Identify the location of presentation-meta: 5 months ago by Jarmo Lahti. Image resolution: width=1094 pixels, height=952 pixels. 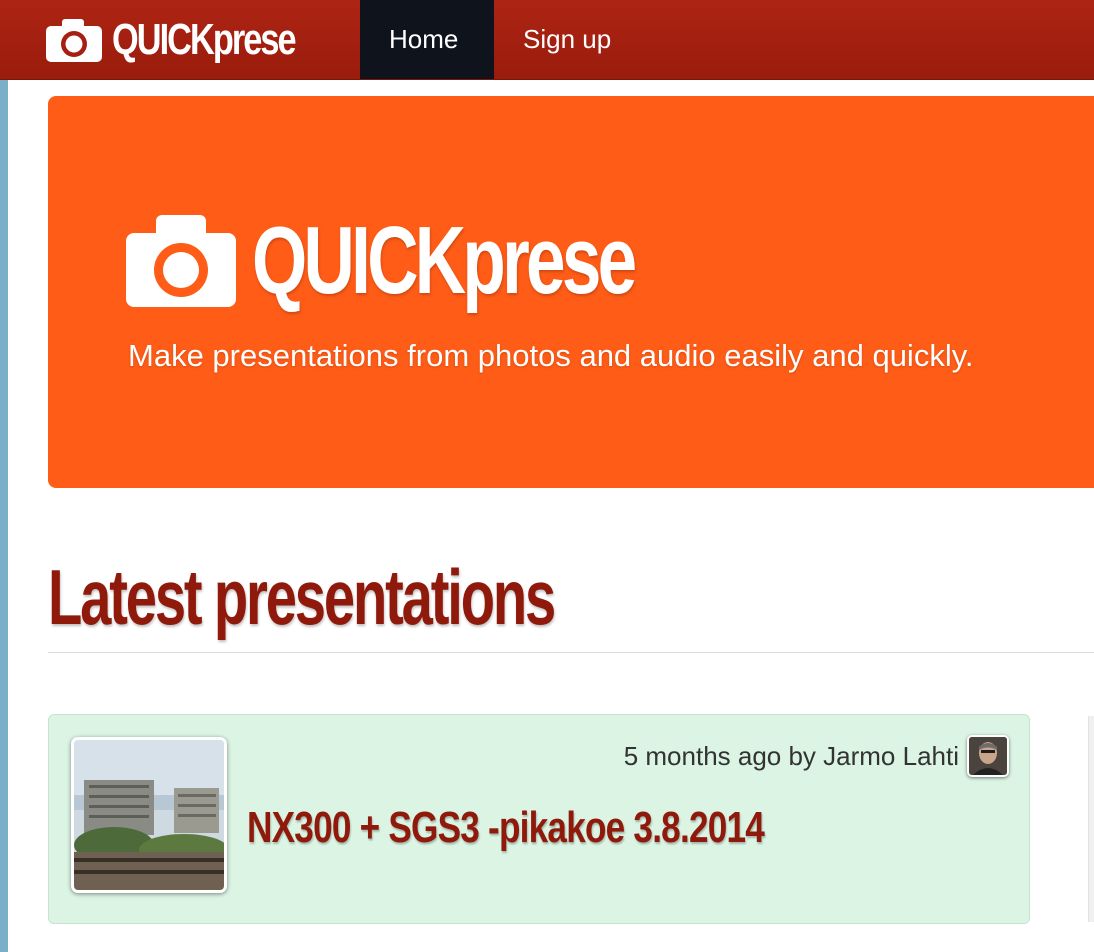
(816, 756).